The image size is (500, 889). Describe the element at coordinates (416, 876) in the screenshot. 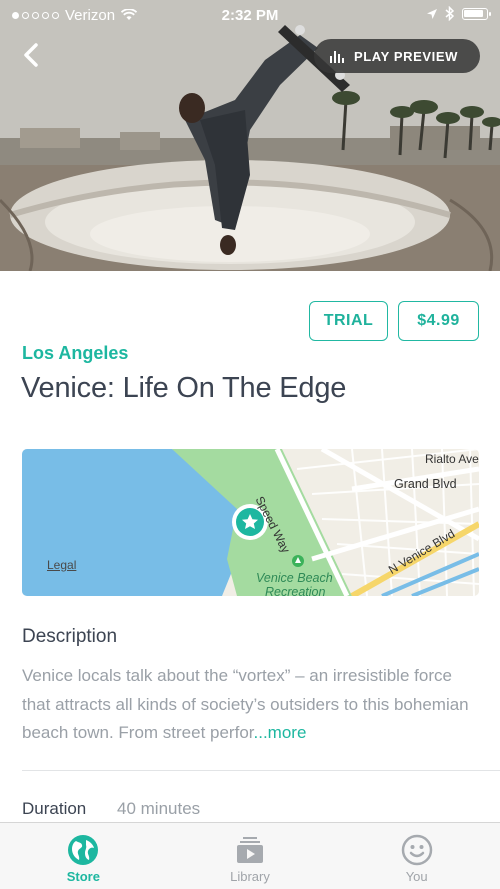

I see `tab-you-label: You` at that location.